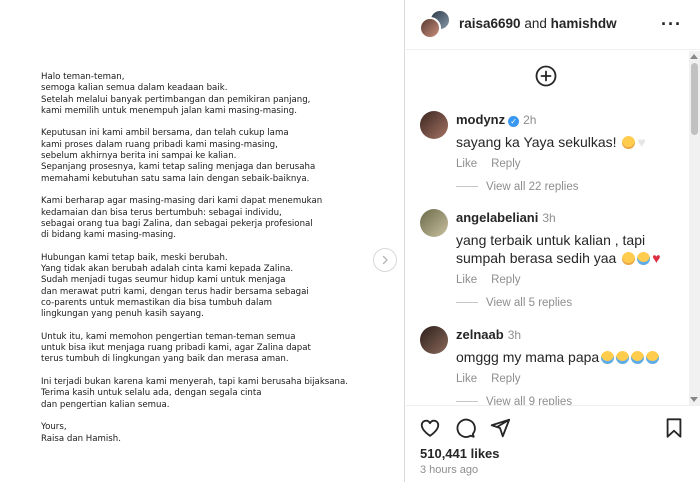 This screenshot has height=482, width=700. What do you see at coordinates (211, 433) in the screenshot?
I see `letter-paragraph: Yours, Raisa dan Hamish.` at bounding box center [211, 433].